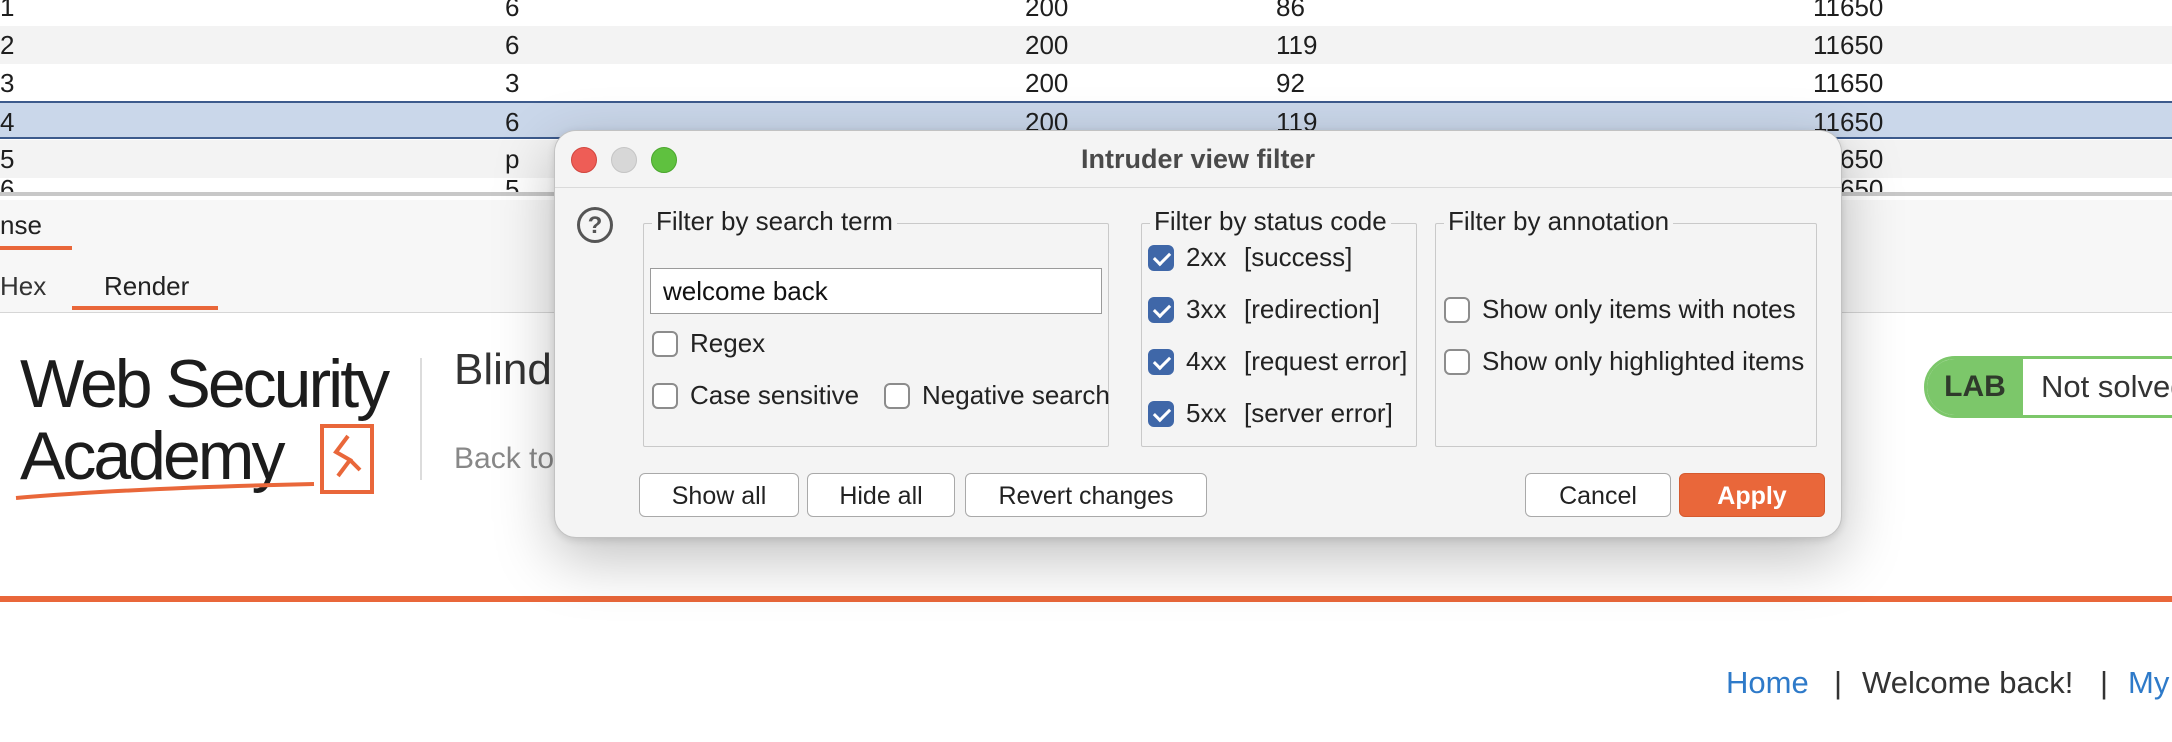 This screenshot has height=742, width=2172. What do you see at coordinates (1318, 413) in the screenshot?
I see `status-5xx-label: [server error]` at bounding box center [1318, 413].